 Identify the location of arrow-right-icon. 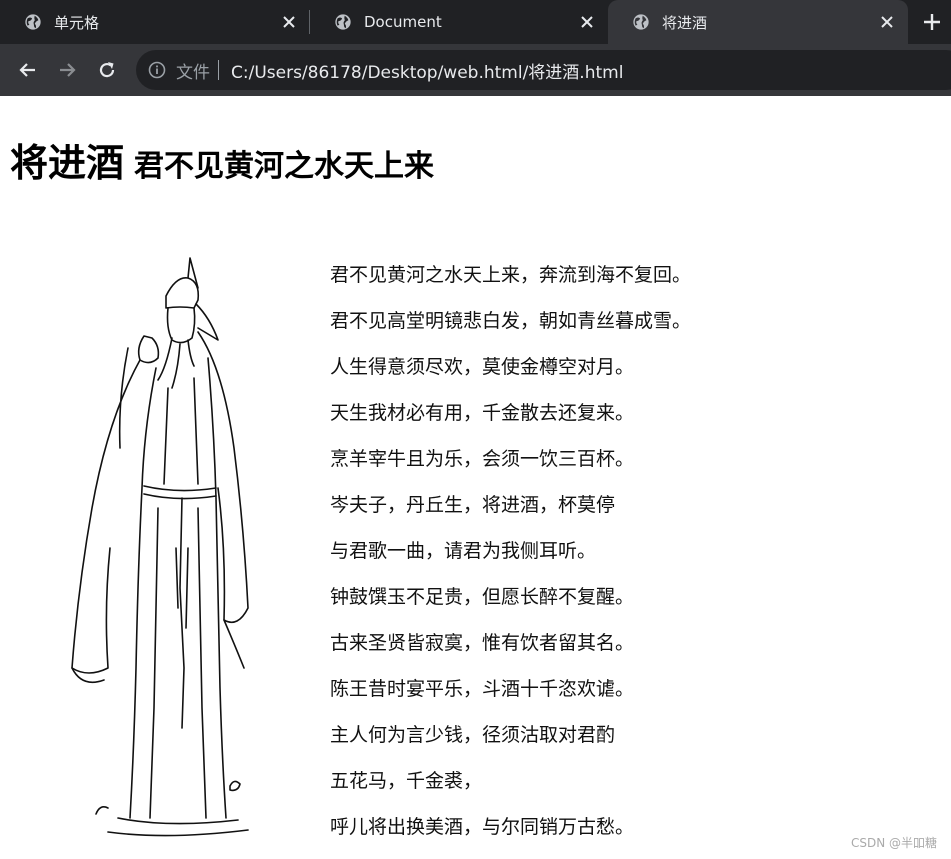
(68, 70).